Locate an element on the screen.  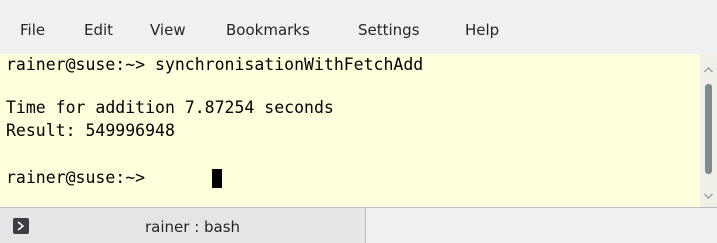
text-cursor is located at coordinates (217, 178).